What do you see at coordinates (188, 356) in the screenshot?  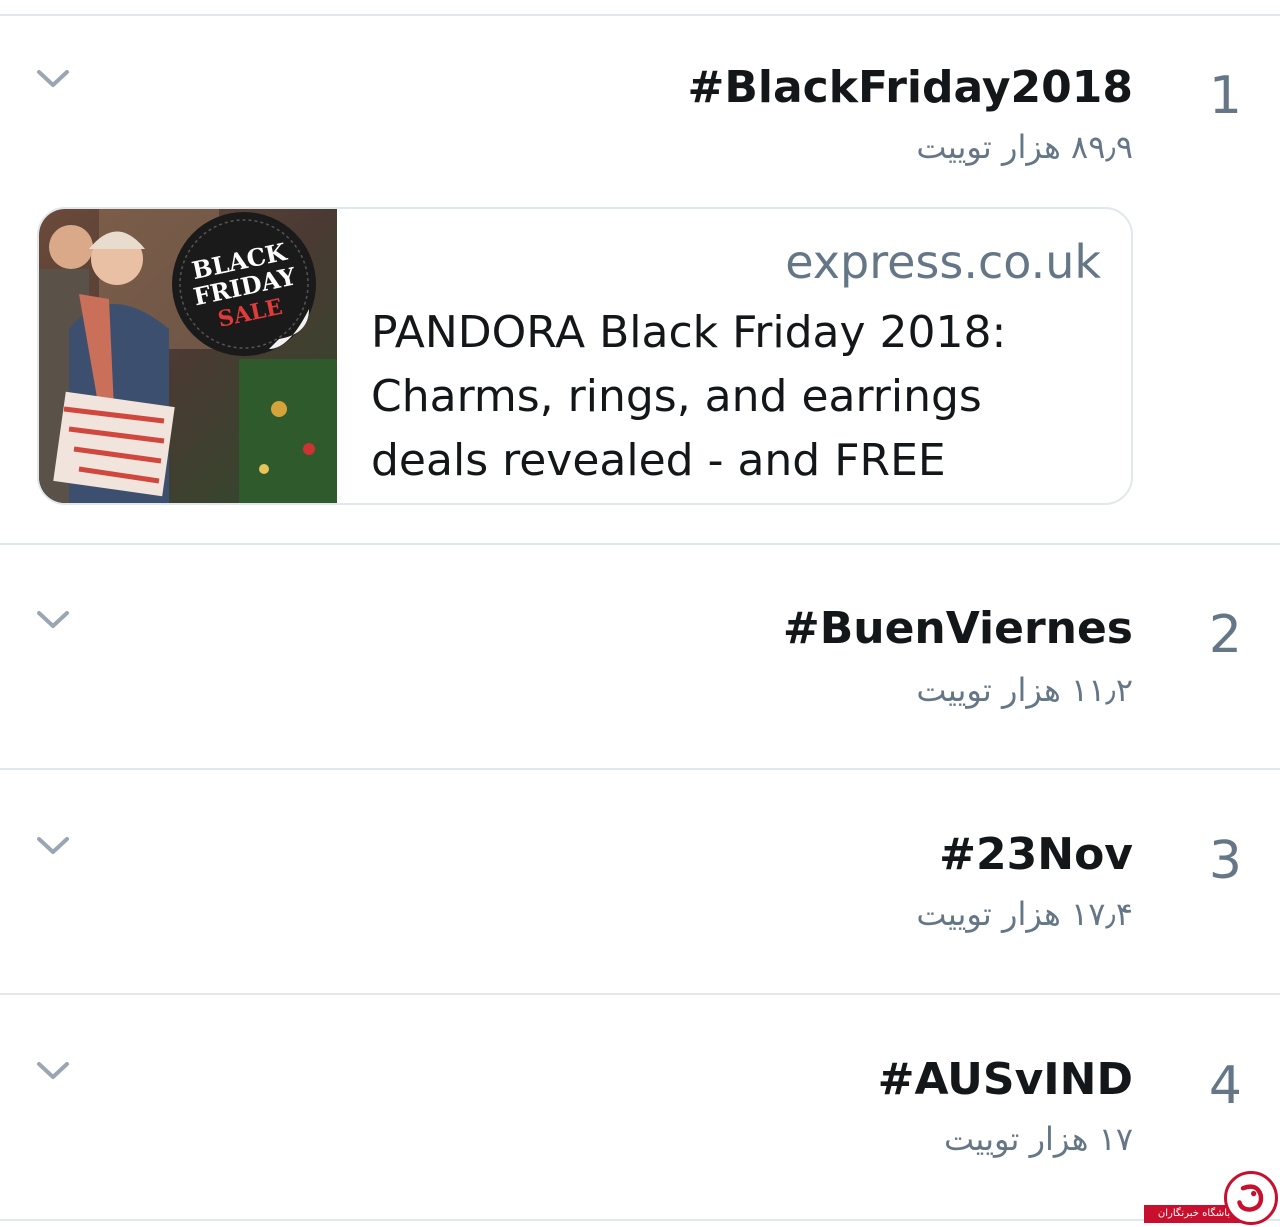 I see `card-thumbnail-image: BLACK FRIDAY SALE` at bounding box center [188, 356].